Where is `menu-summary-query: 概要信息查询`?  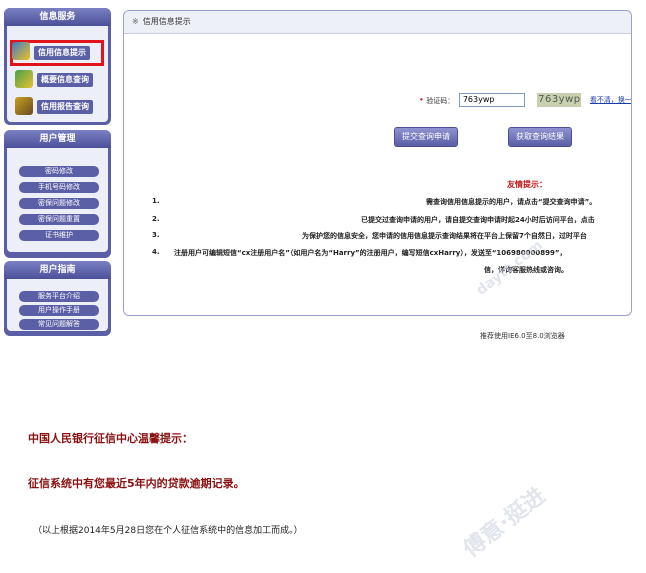 menu-summary-query: 概要信息查询 is located at coordinates (58, 79).